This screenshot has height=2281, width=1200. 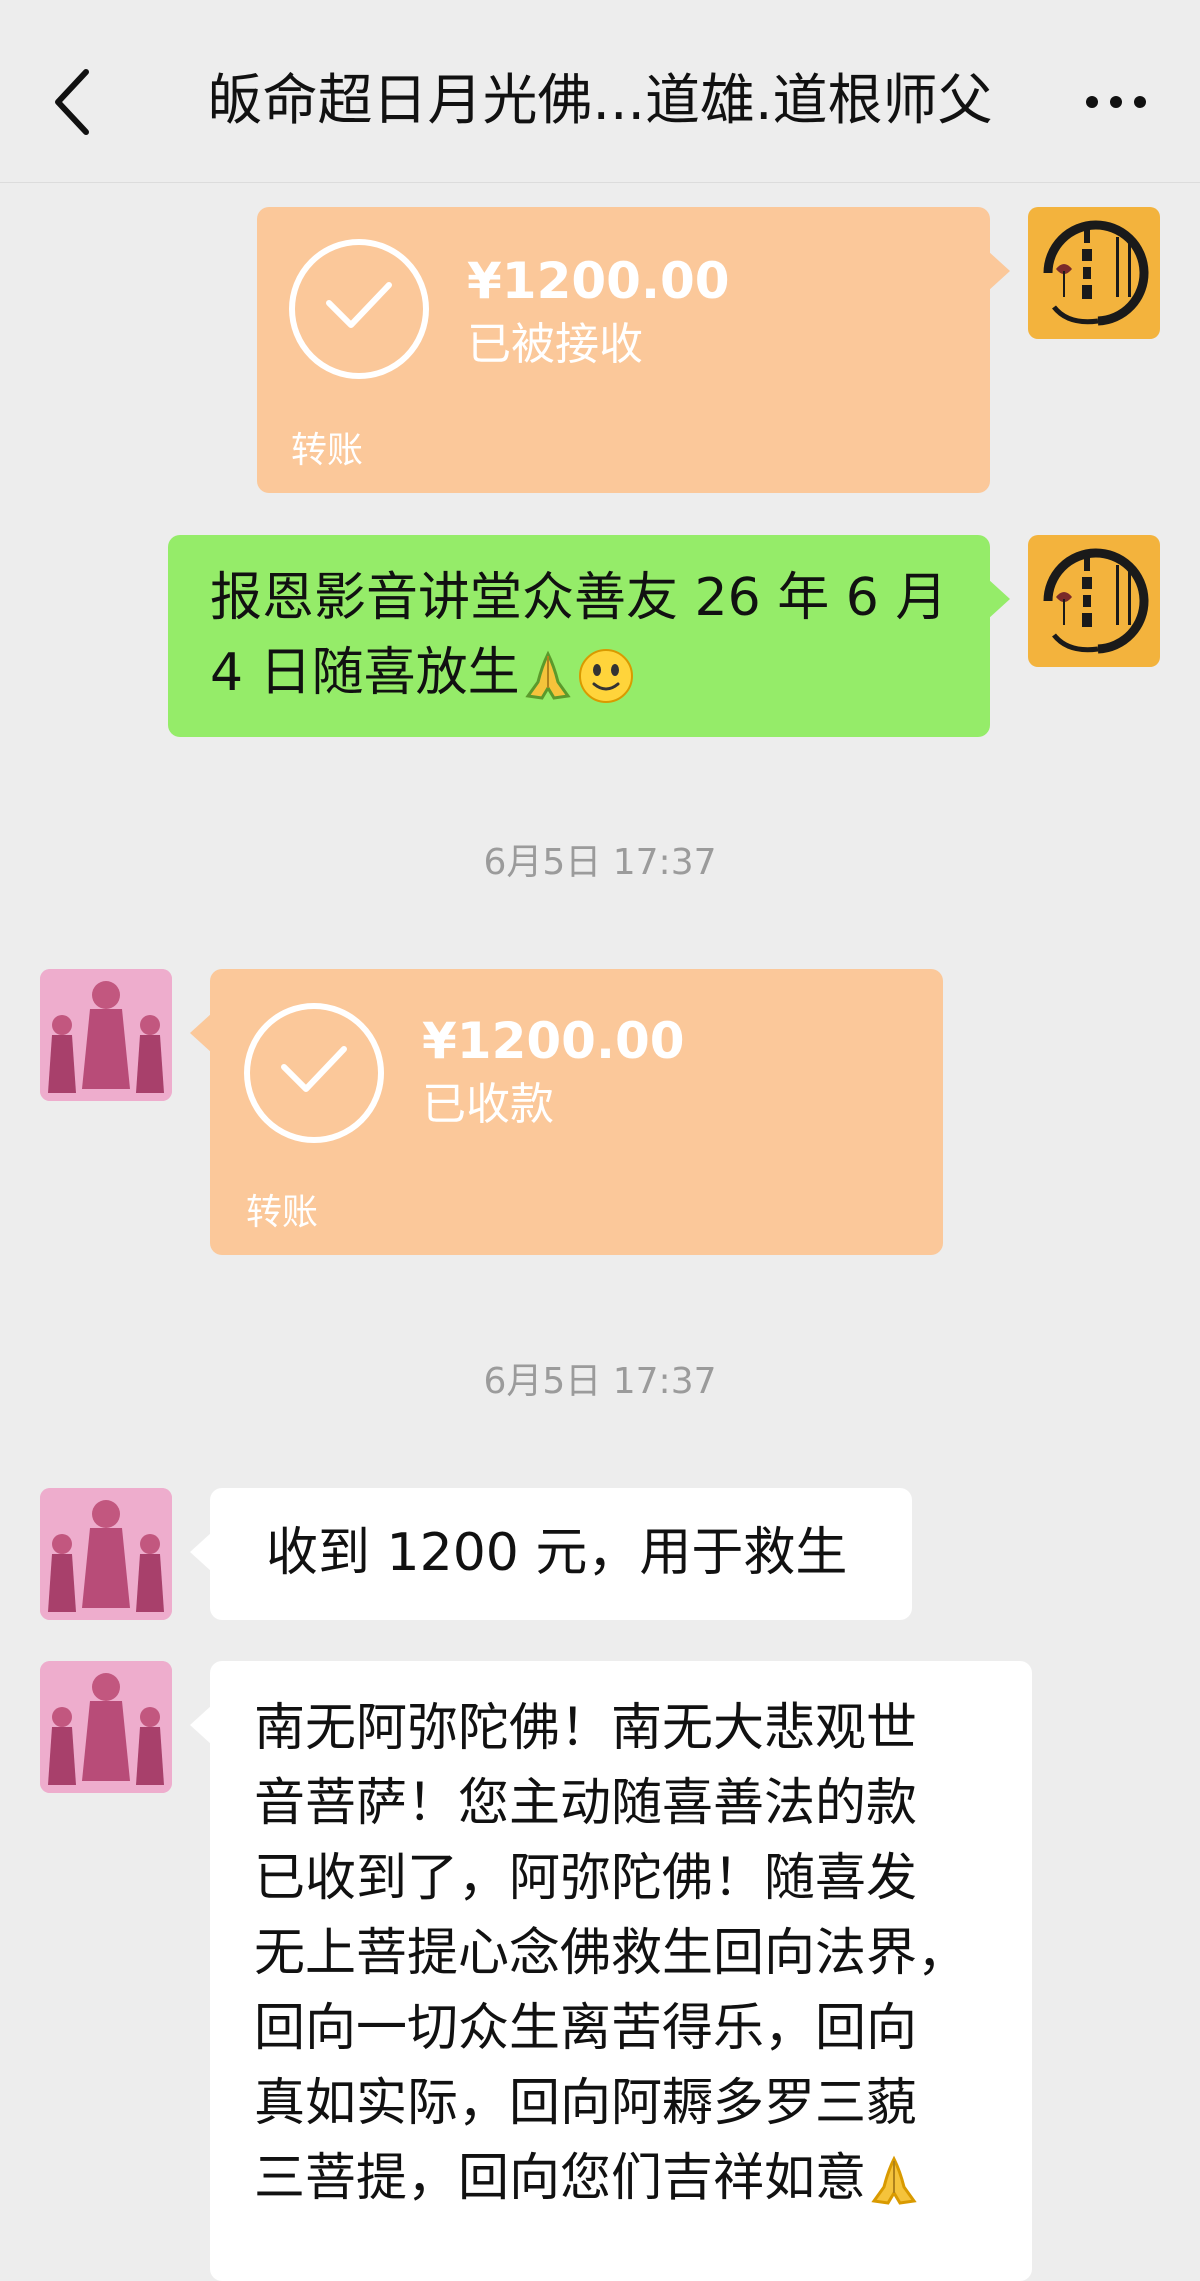 I want to click on message-text-line: 报恩影音讲堂众善友 26 年 6 月, so click(x=579, y=598).